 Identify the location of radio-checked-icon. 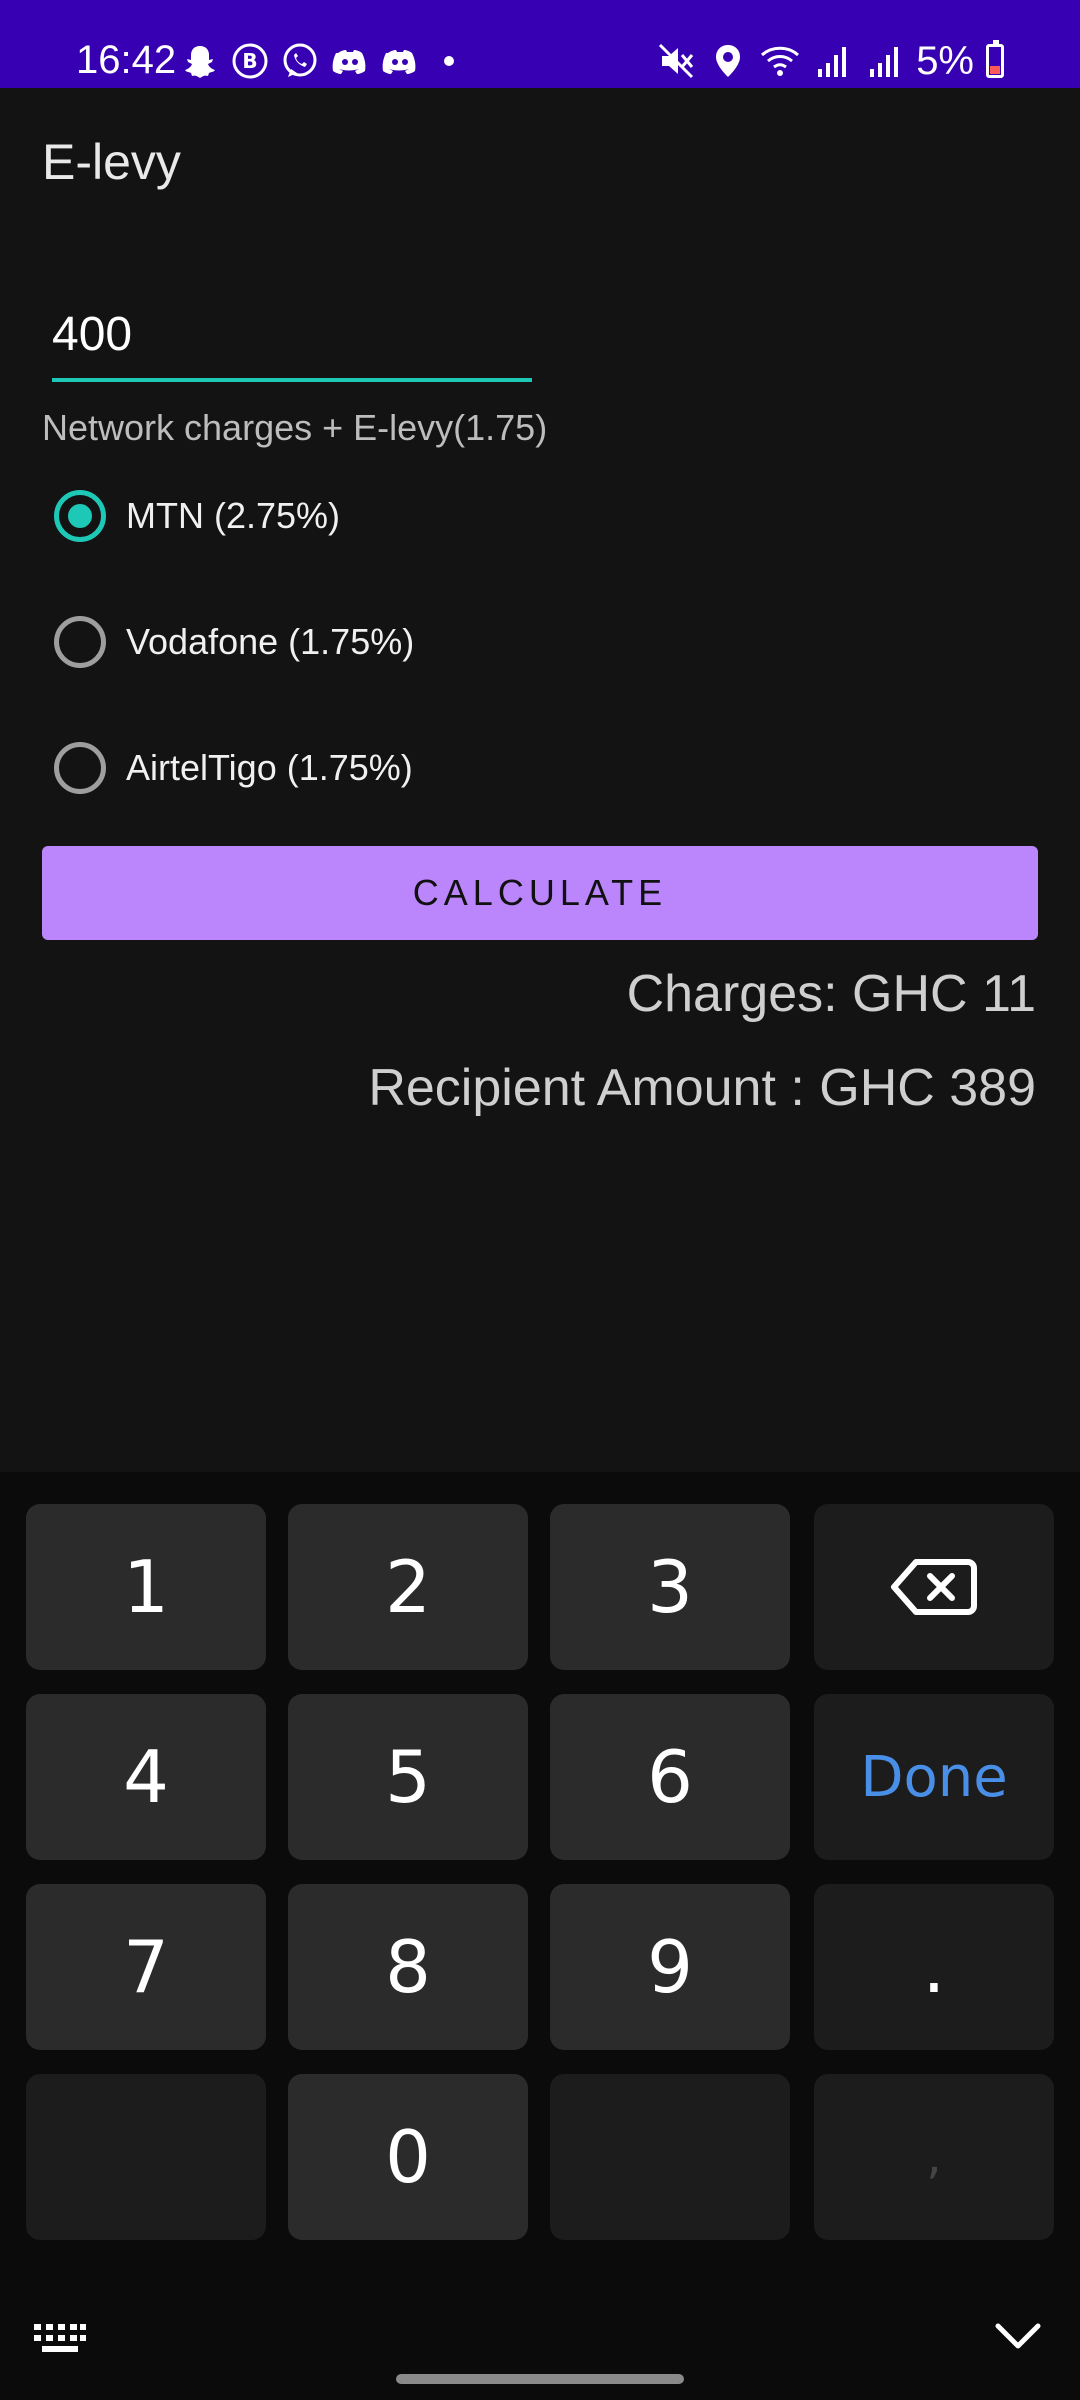
(80, 516).